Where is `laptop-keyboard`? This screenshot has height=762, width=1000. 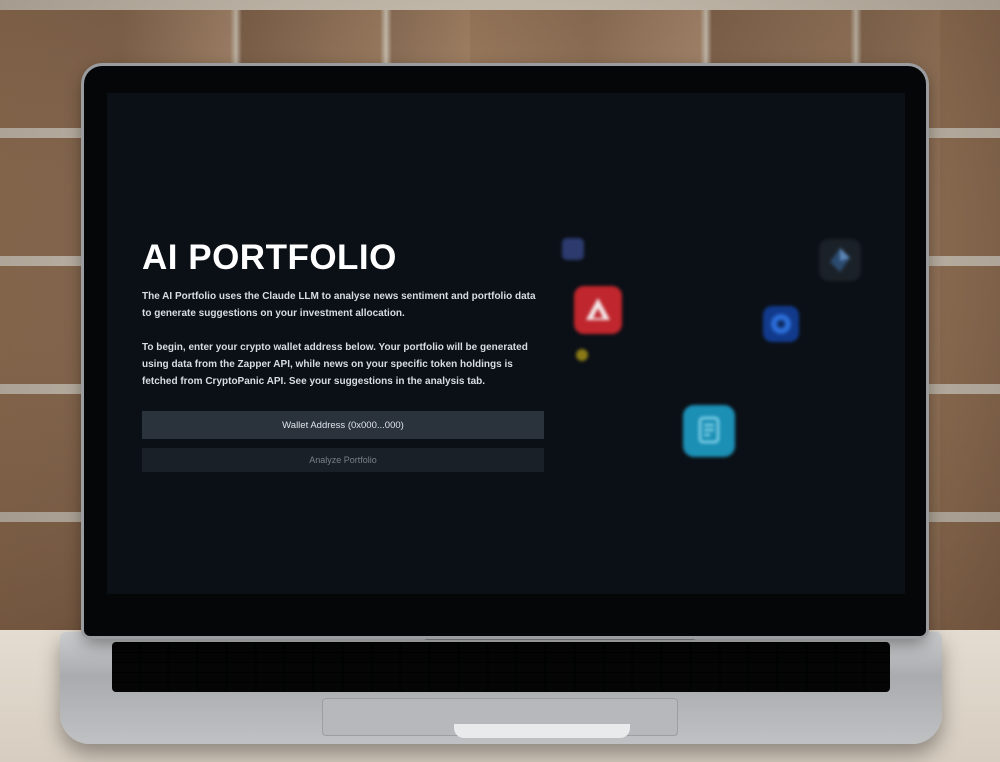
laptop-keyboard is located at coordinates (501, 667).